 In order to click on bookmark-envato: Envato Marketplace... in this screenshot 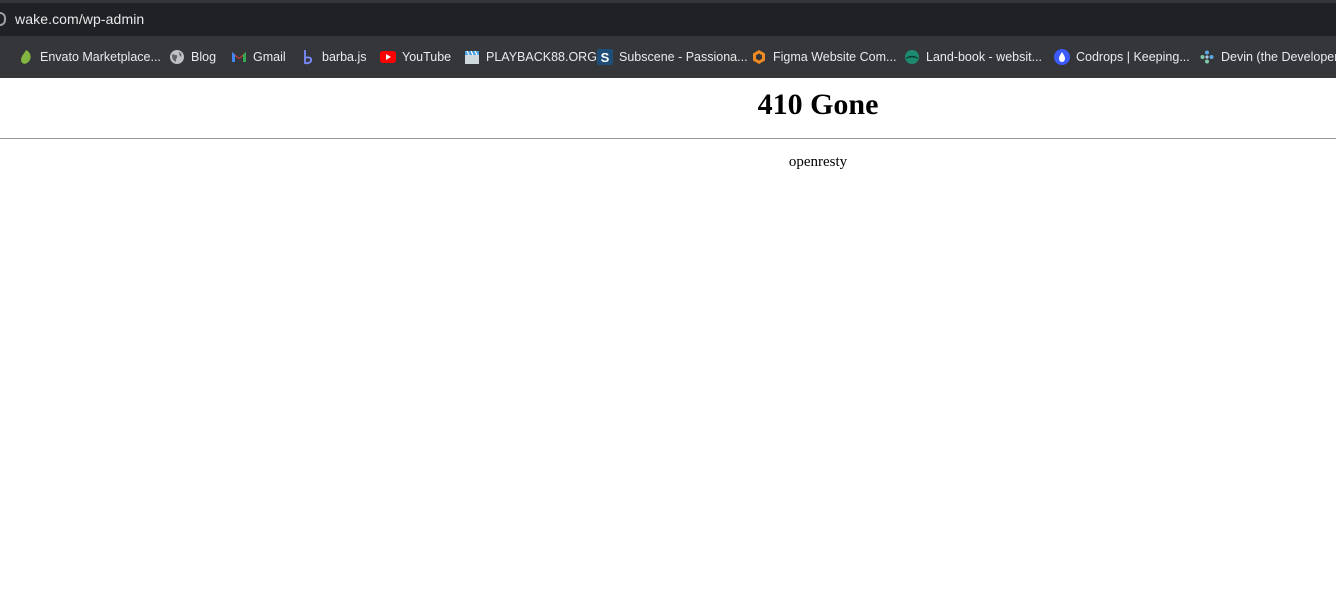, I will do `click(89, 57)`.